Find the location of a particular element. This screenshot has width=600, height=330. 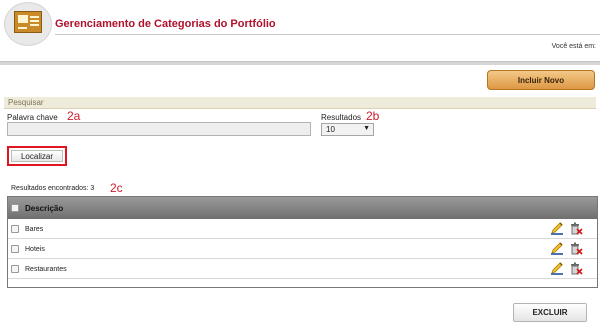

portfolio-logo-icon is located at coordinates (28, 24).